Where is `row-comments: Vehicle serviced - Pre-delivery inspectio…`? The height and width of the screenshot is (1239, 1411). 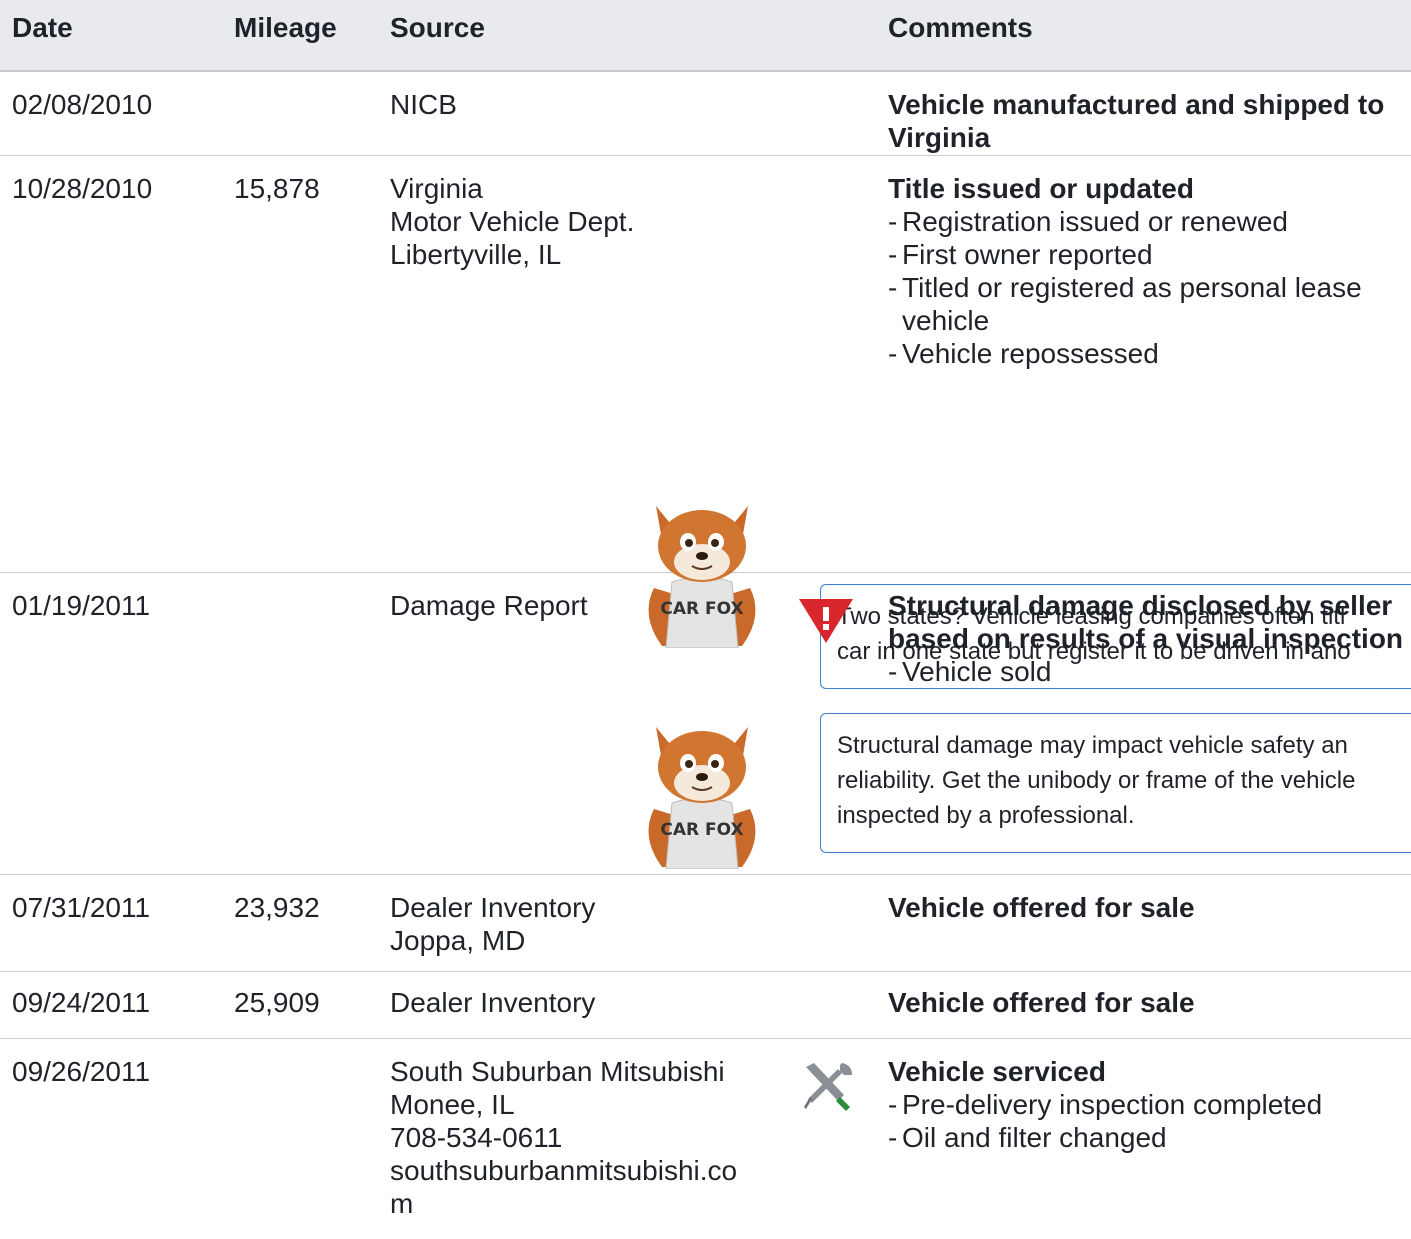
row-comments: Vehicle serviced - Pre-delivery inspectio… is located at coordinates (1149, 1104).